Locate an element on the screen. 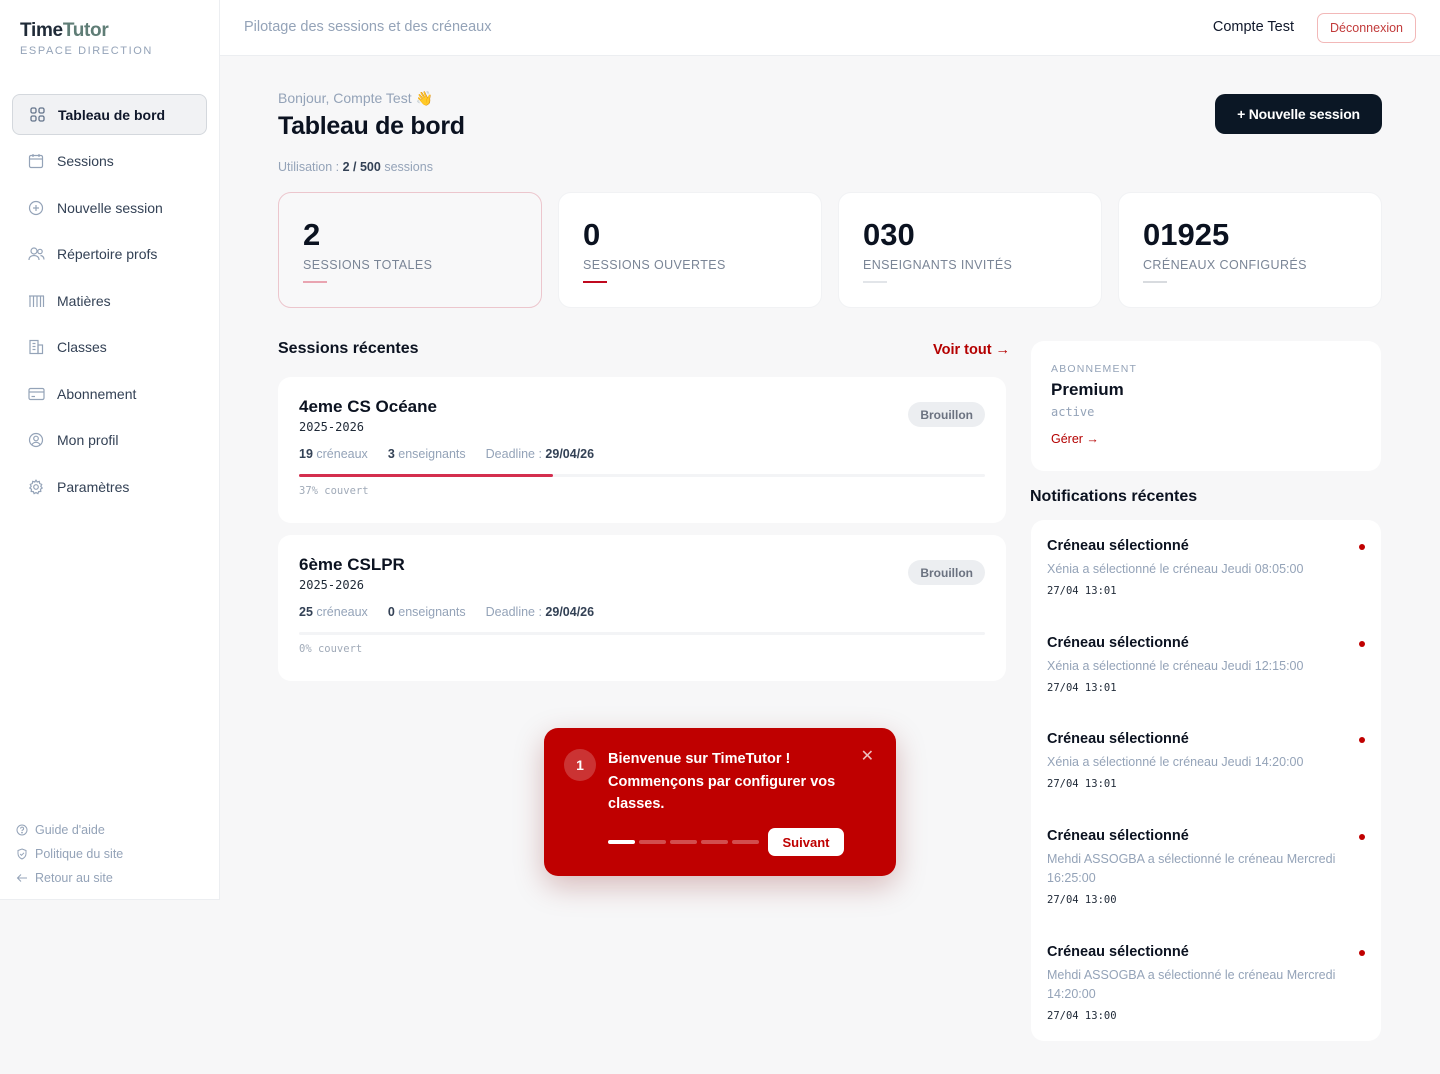  sidebar-item-sessions: Sessions is located at coordinates (109, 161).